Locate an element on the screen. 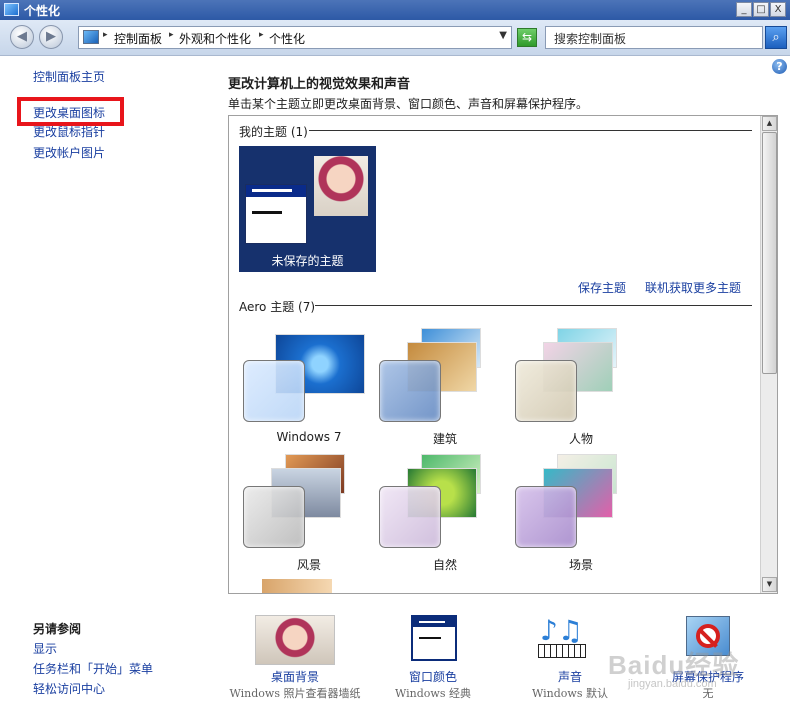  breadcrumb-appearance: 外观和个性化 is located at coordinates (215, 38).